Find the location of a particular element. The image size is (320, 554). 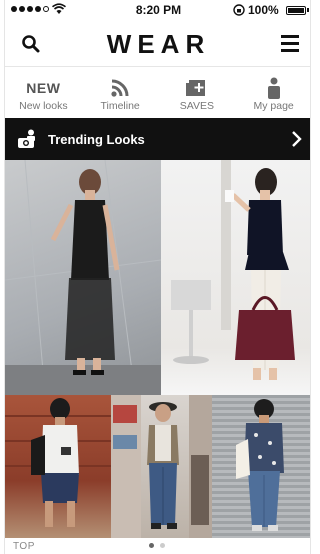

hamburger-menu-icon is located at coordinates (290, 43).